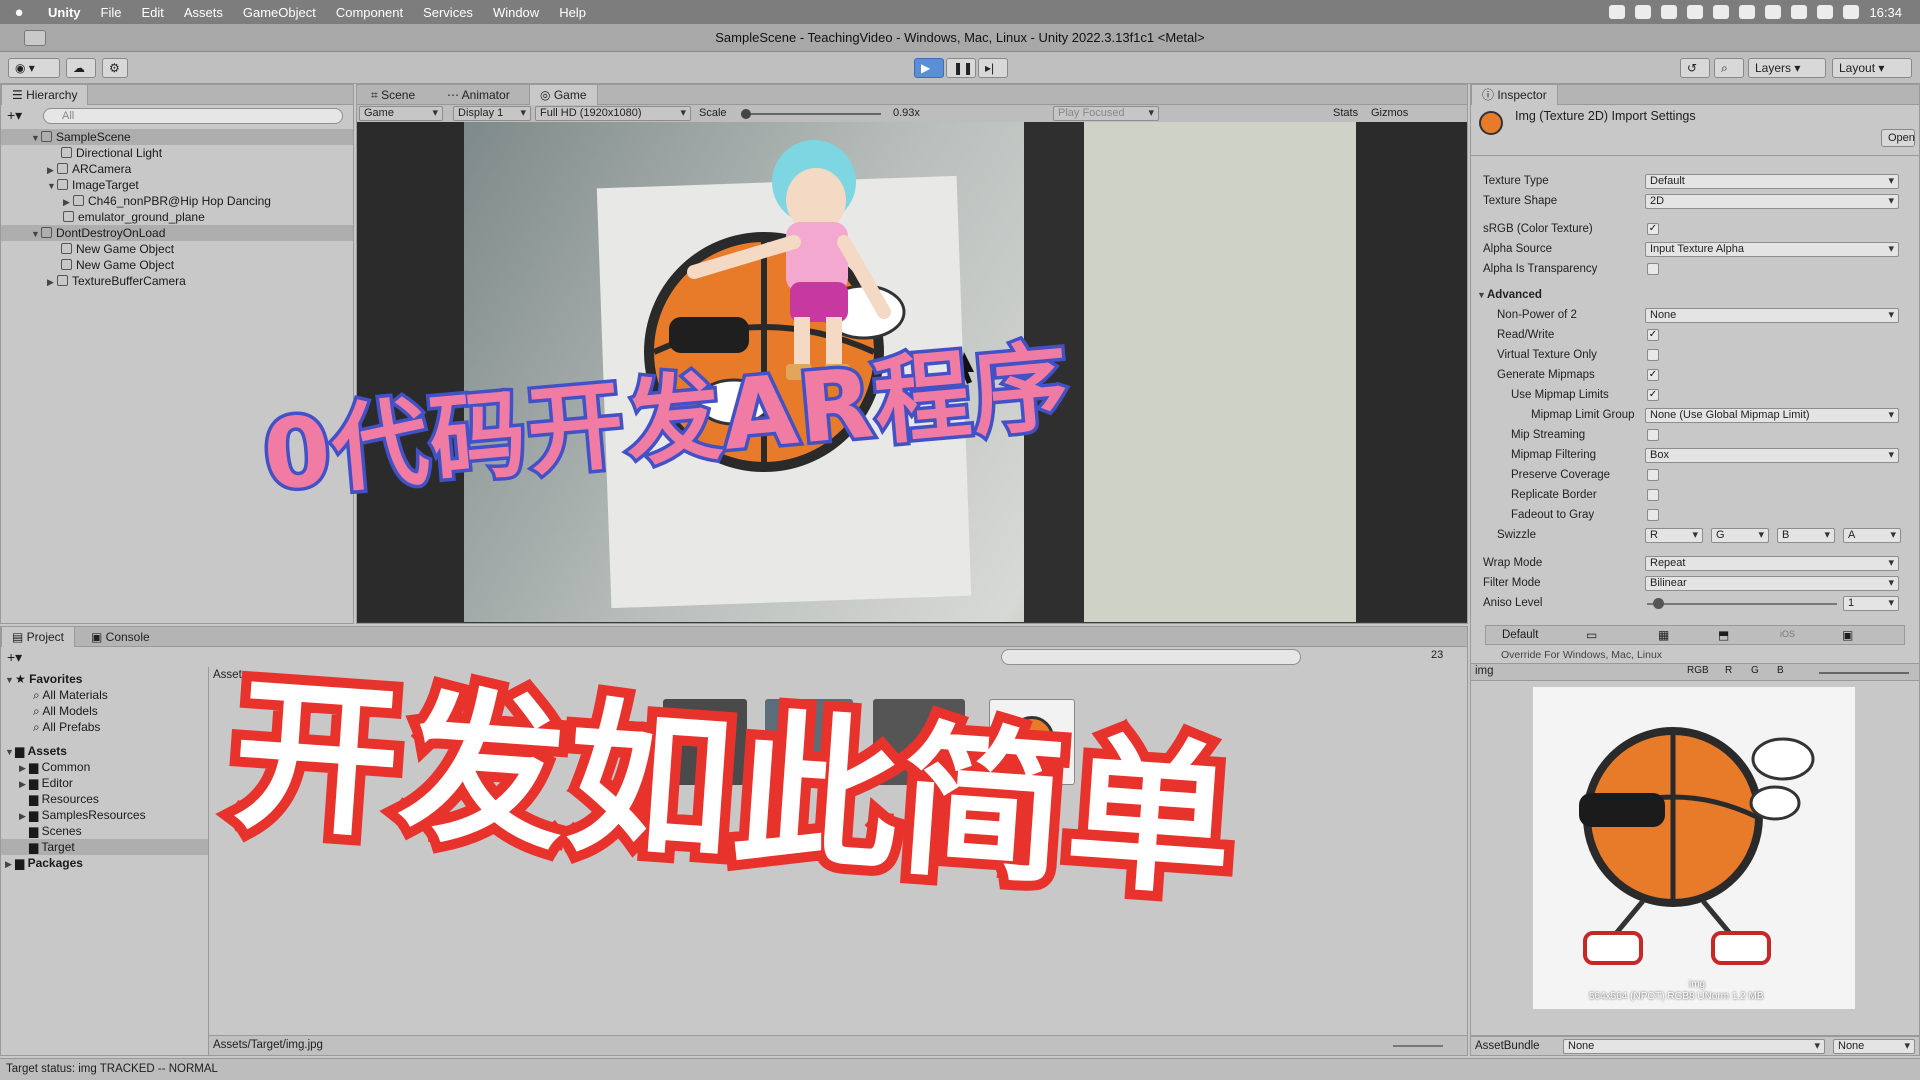 The height and width of the screenshot is (1080, 1920). Describe the element at coordinates (1723, 635) in the screenshot. I see `android-icon: ⬒` at that location.